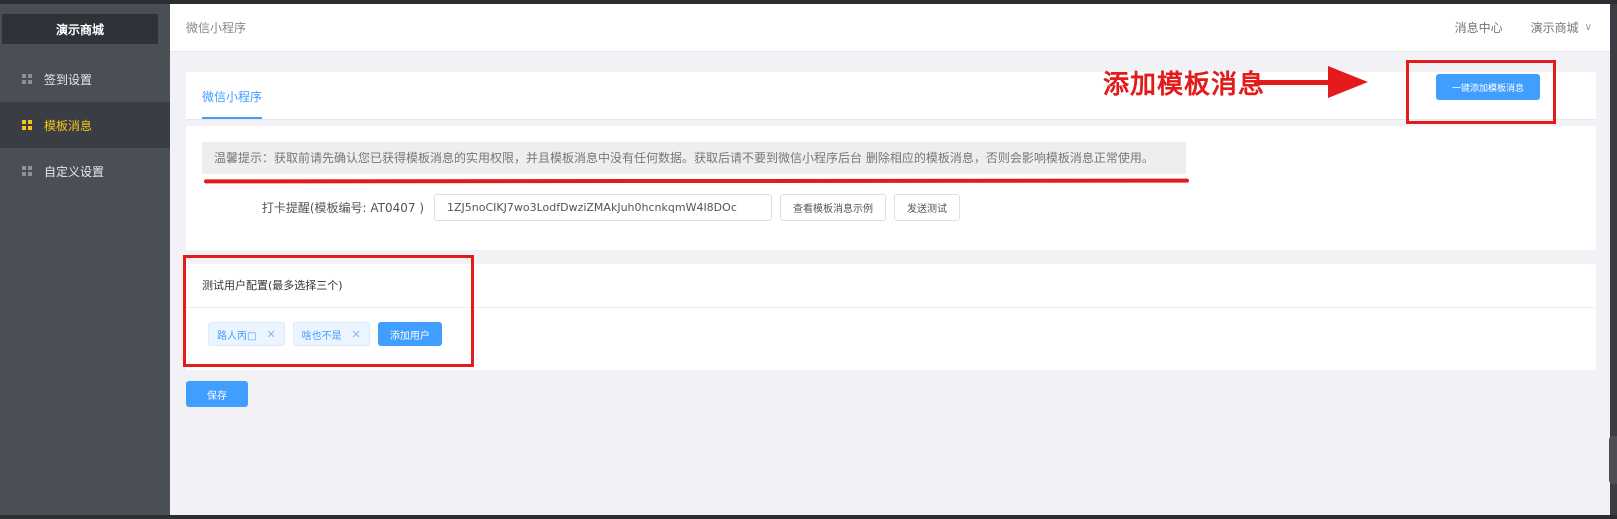 The image size is (1617, 519). Describe the element at coordinates (1481, 92) in the screenshot. I see `annotation-box-add-button` at that location.